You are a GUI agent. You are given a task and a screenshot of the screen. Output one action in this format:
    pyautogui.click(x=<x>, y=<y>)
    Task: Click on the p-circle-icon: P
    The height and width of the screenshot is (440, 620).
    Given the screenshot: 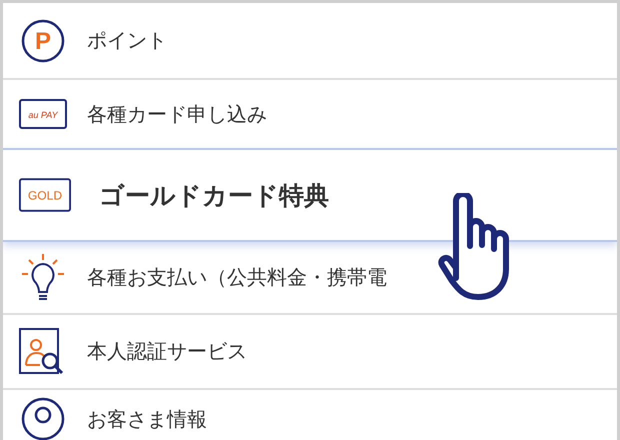 What is the action you would take?
    pyautogui.click(x=43, y=40)
    